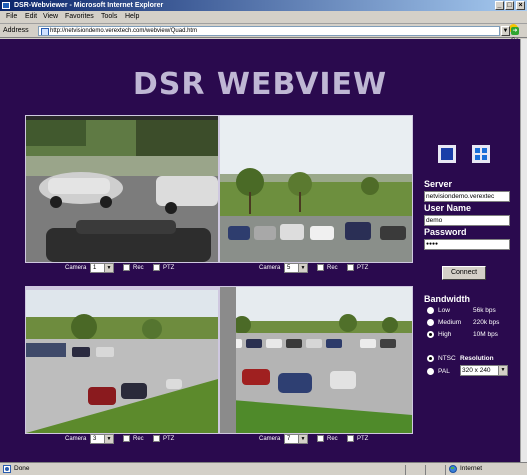  I want to click on ntsc-label: NTSC, so click(447, 358).